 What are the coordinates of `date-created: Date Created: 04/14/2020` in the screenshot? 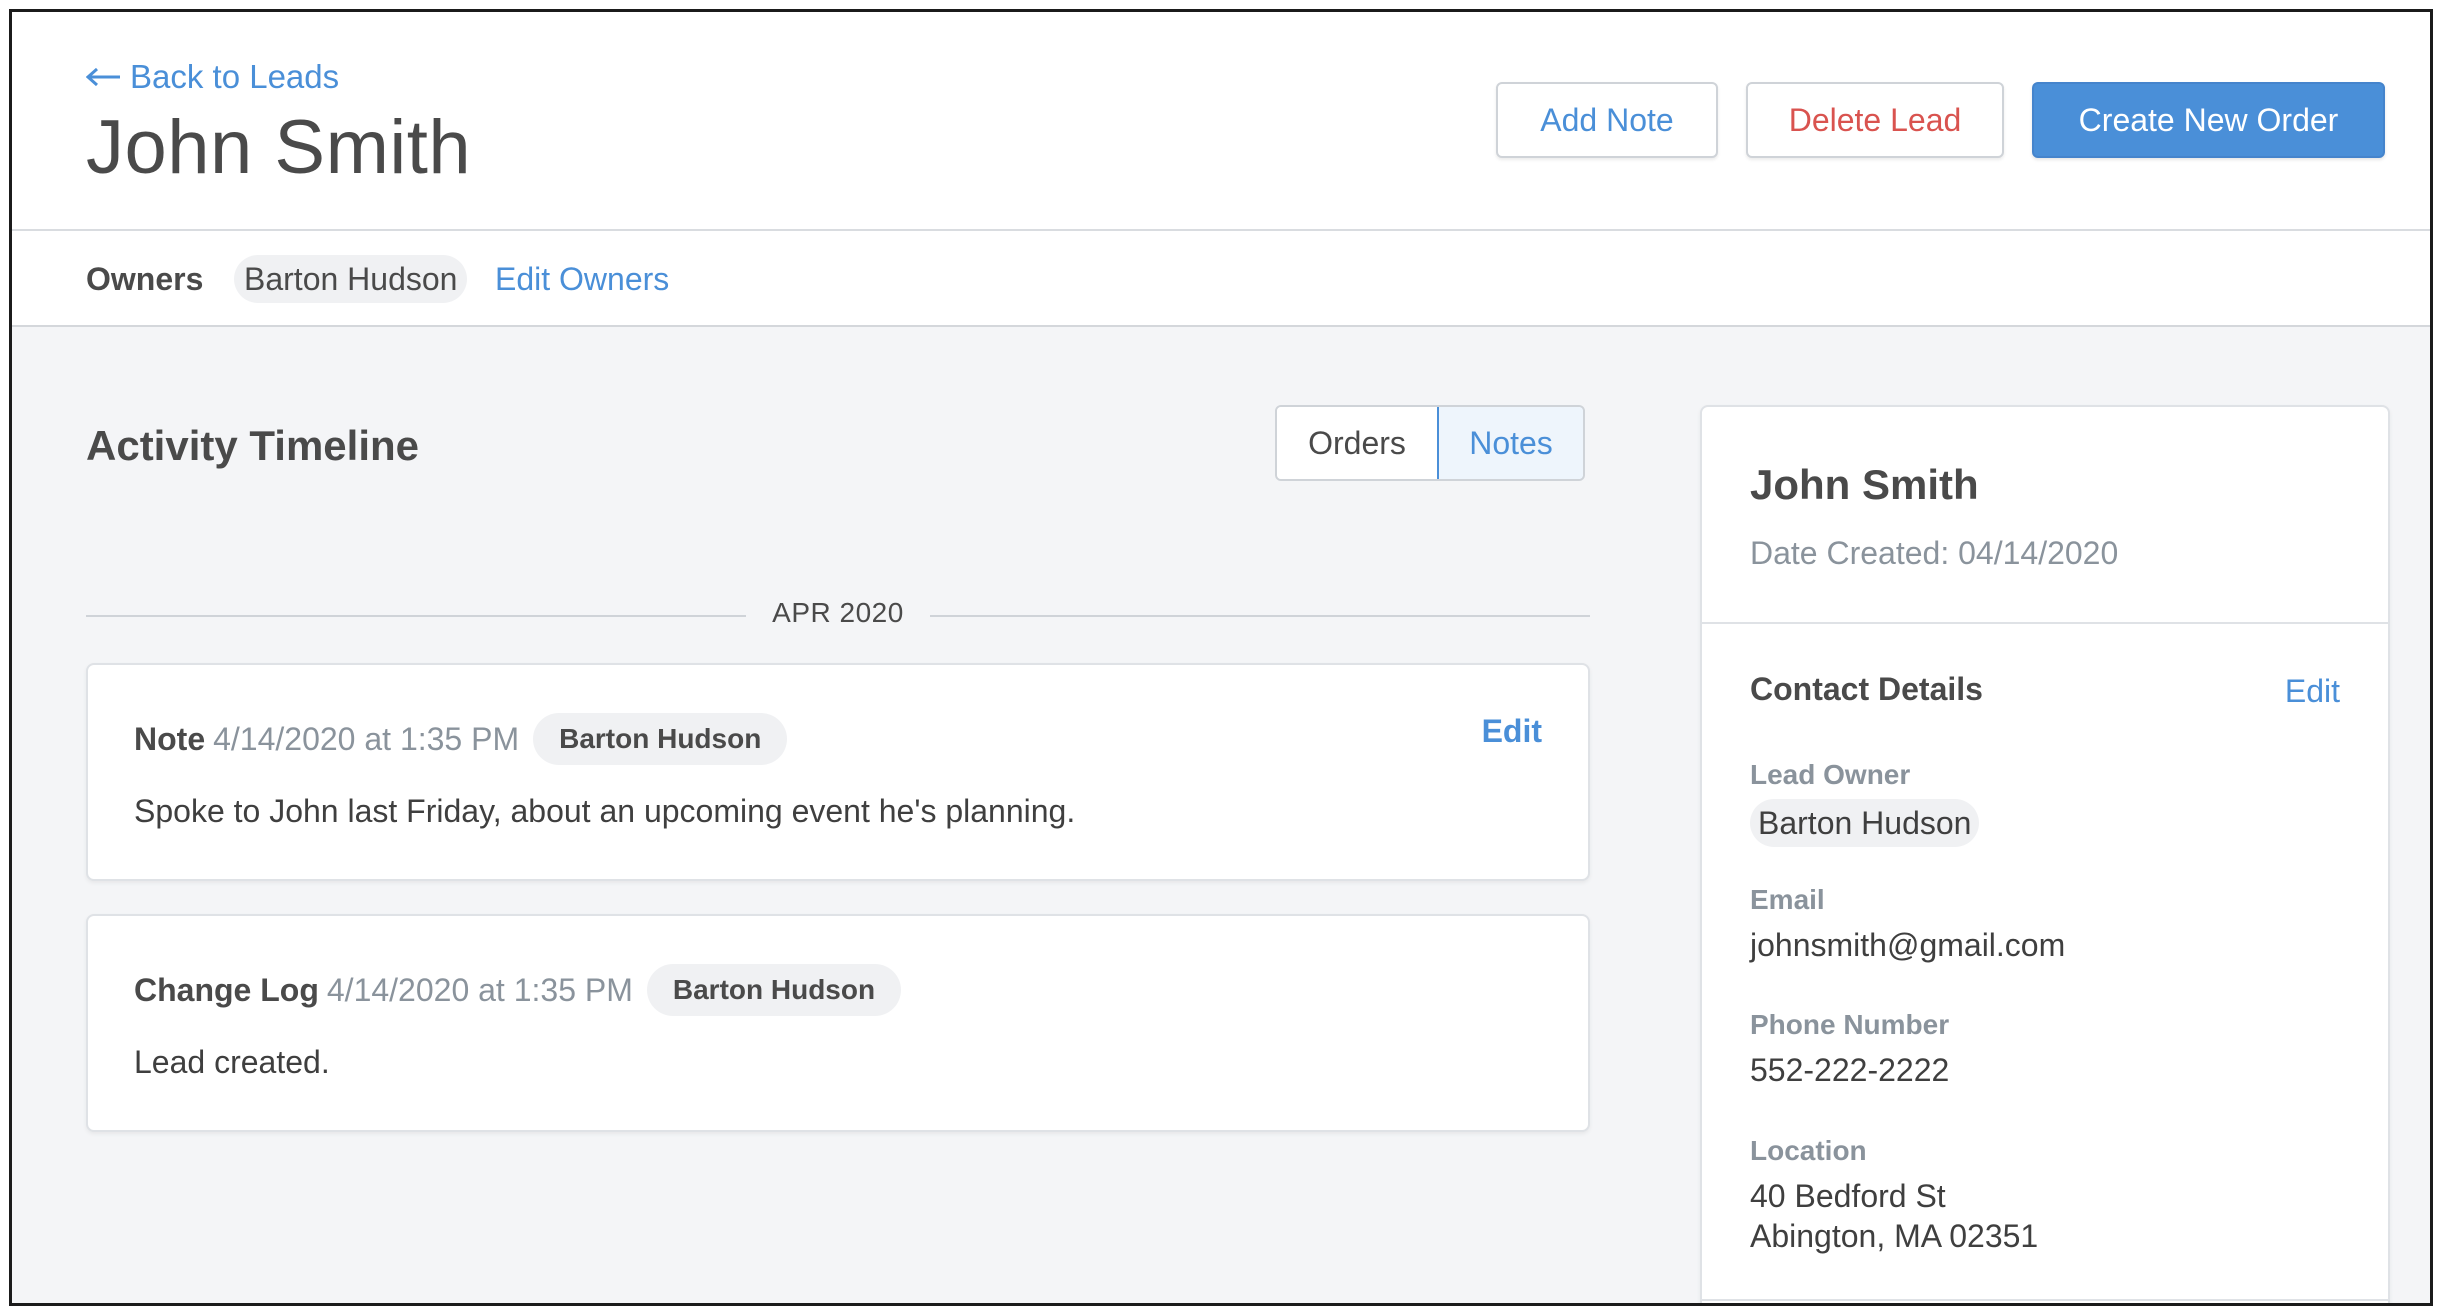 It's located at (1934, 553).